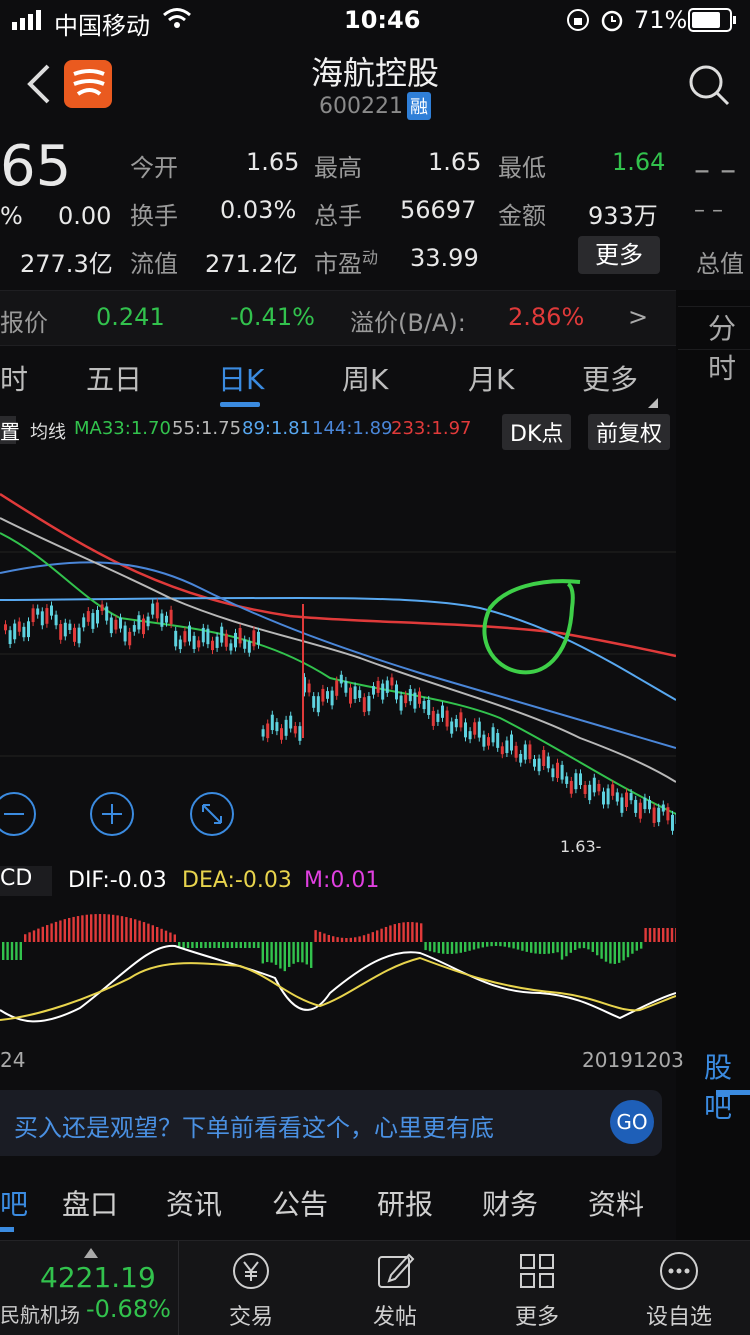 This screenshot has height=1335, width=750. I want to click on stock-title: 海航控股, so click(375, 71).